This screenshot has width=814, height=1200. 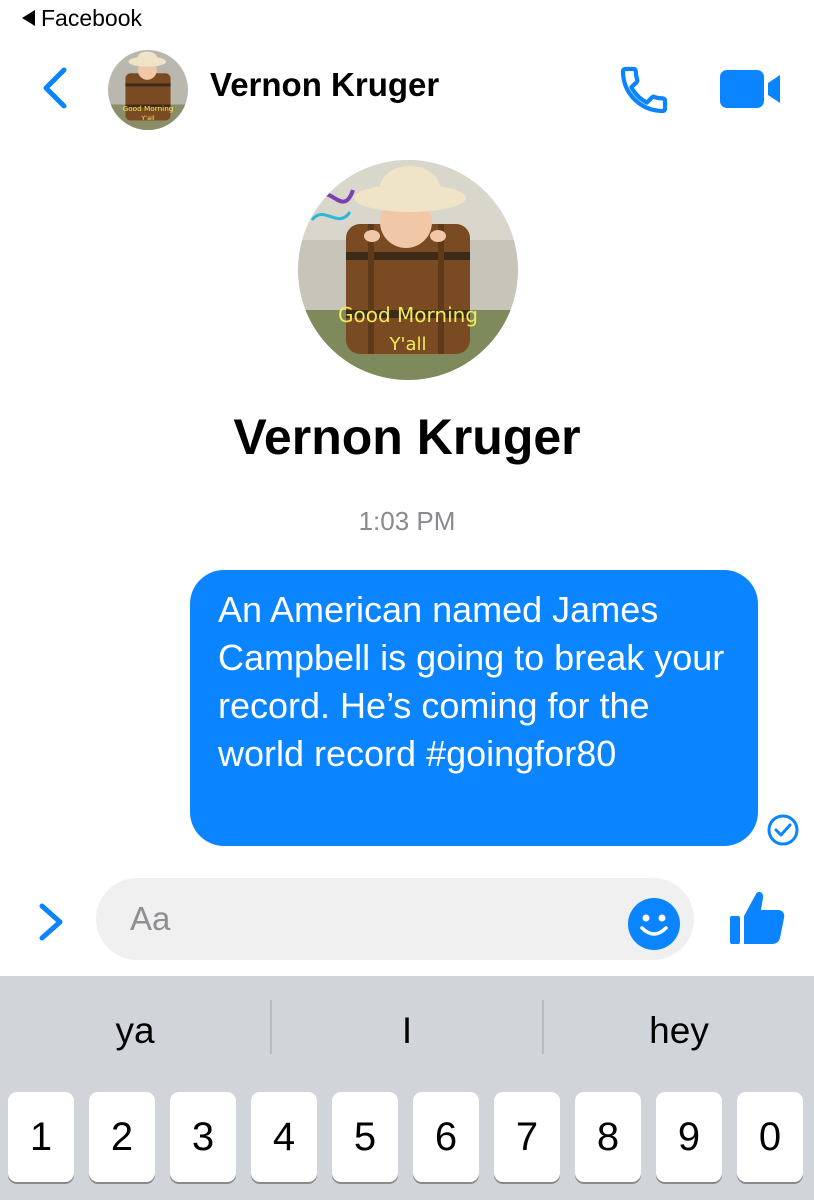 What do you see at coordinates (408, 315) in the screenshot?
I see `avatar-caption-line1: Good Morning` at bounding box center [408, 315].